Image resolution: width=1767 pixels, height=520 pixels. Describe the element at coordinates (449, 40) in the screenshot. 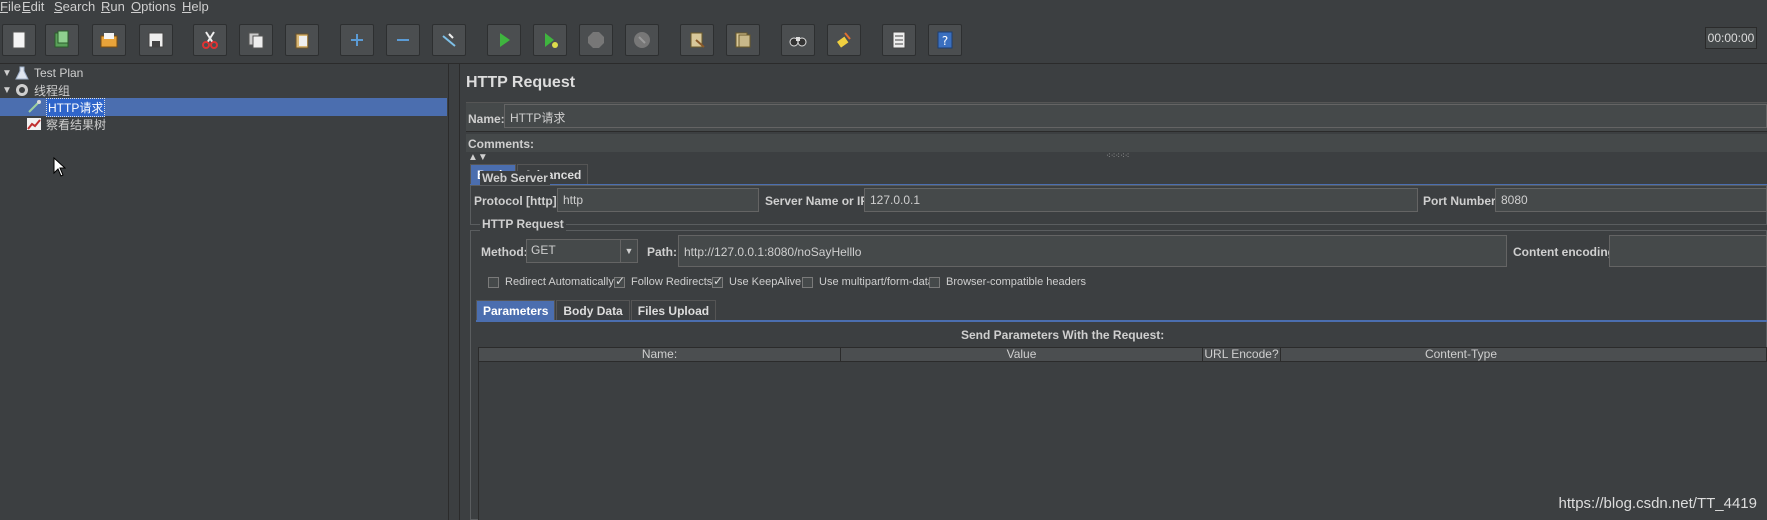

I see `toggle-button` at that location.